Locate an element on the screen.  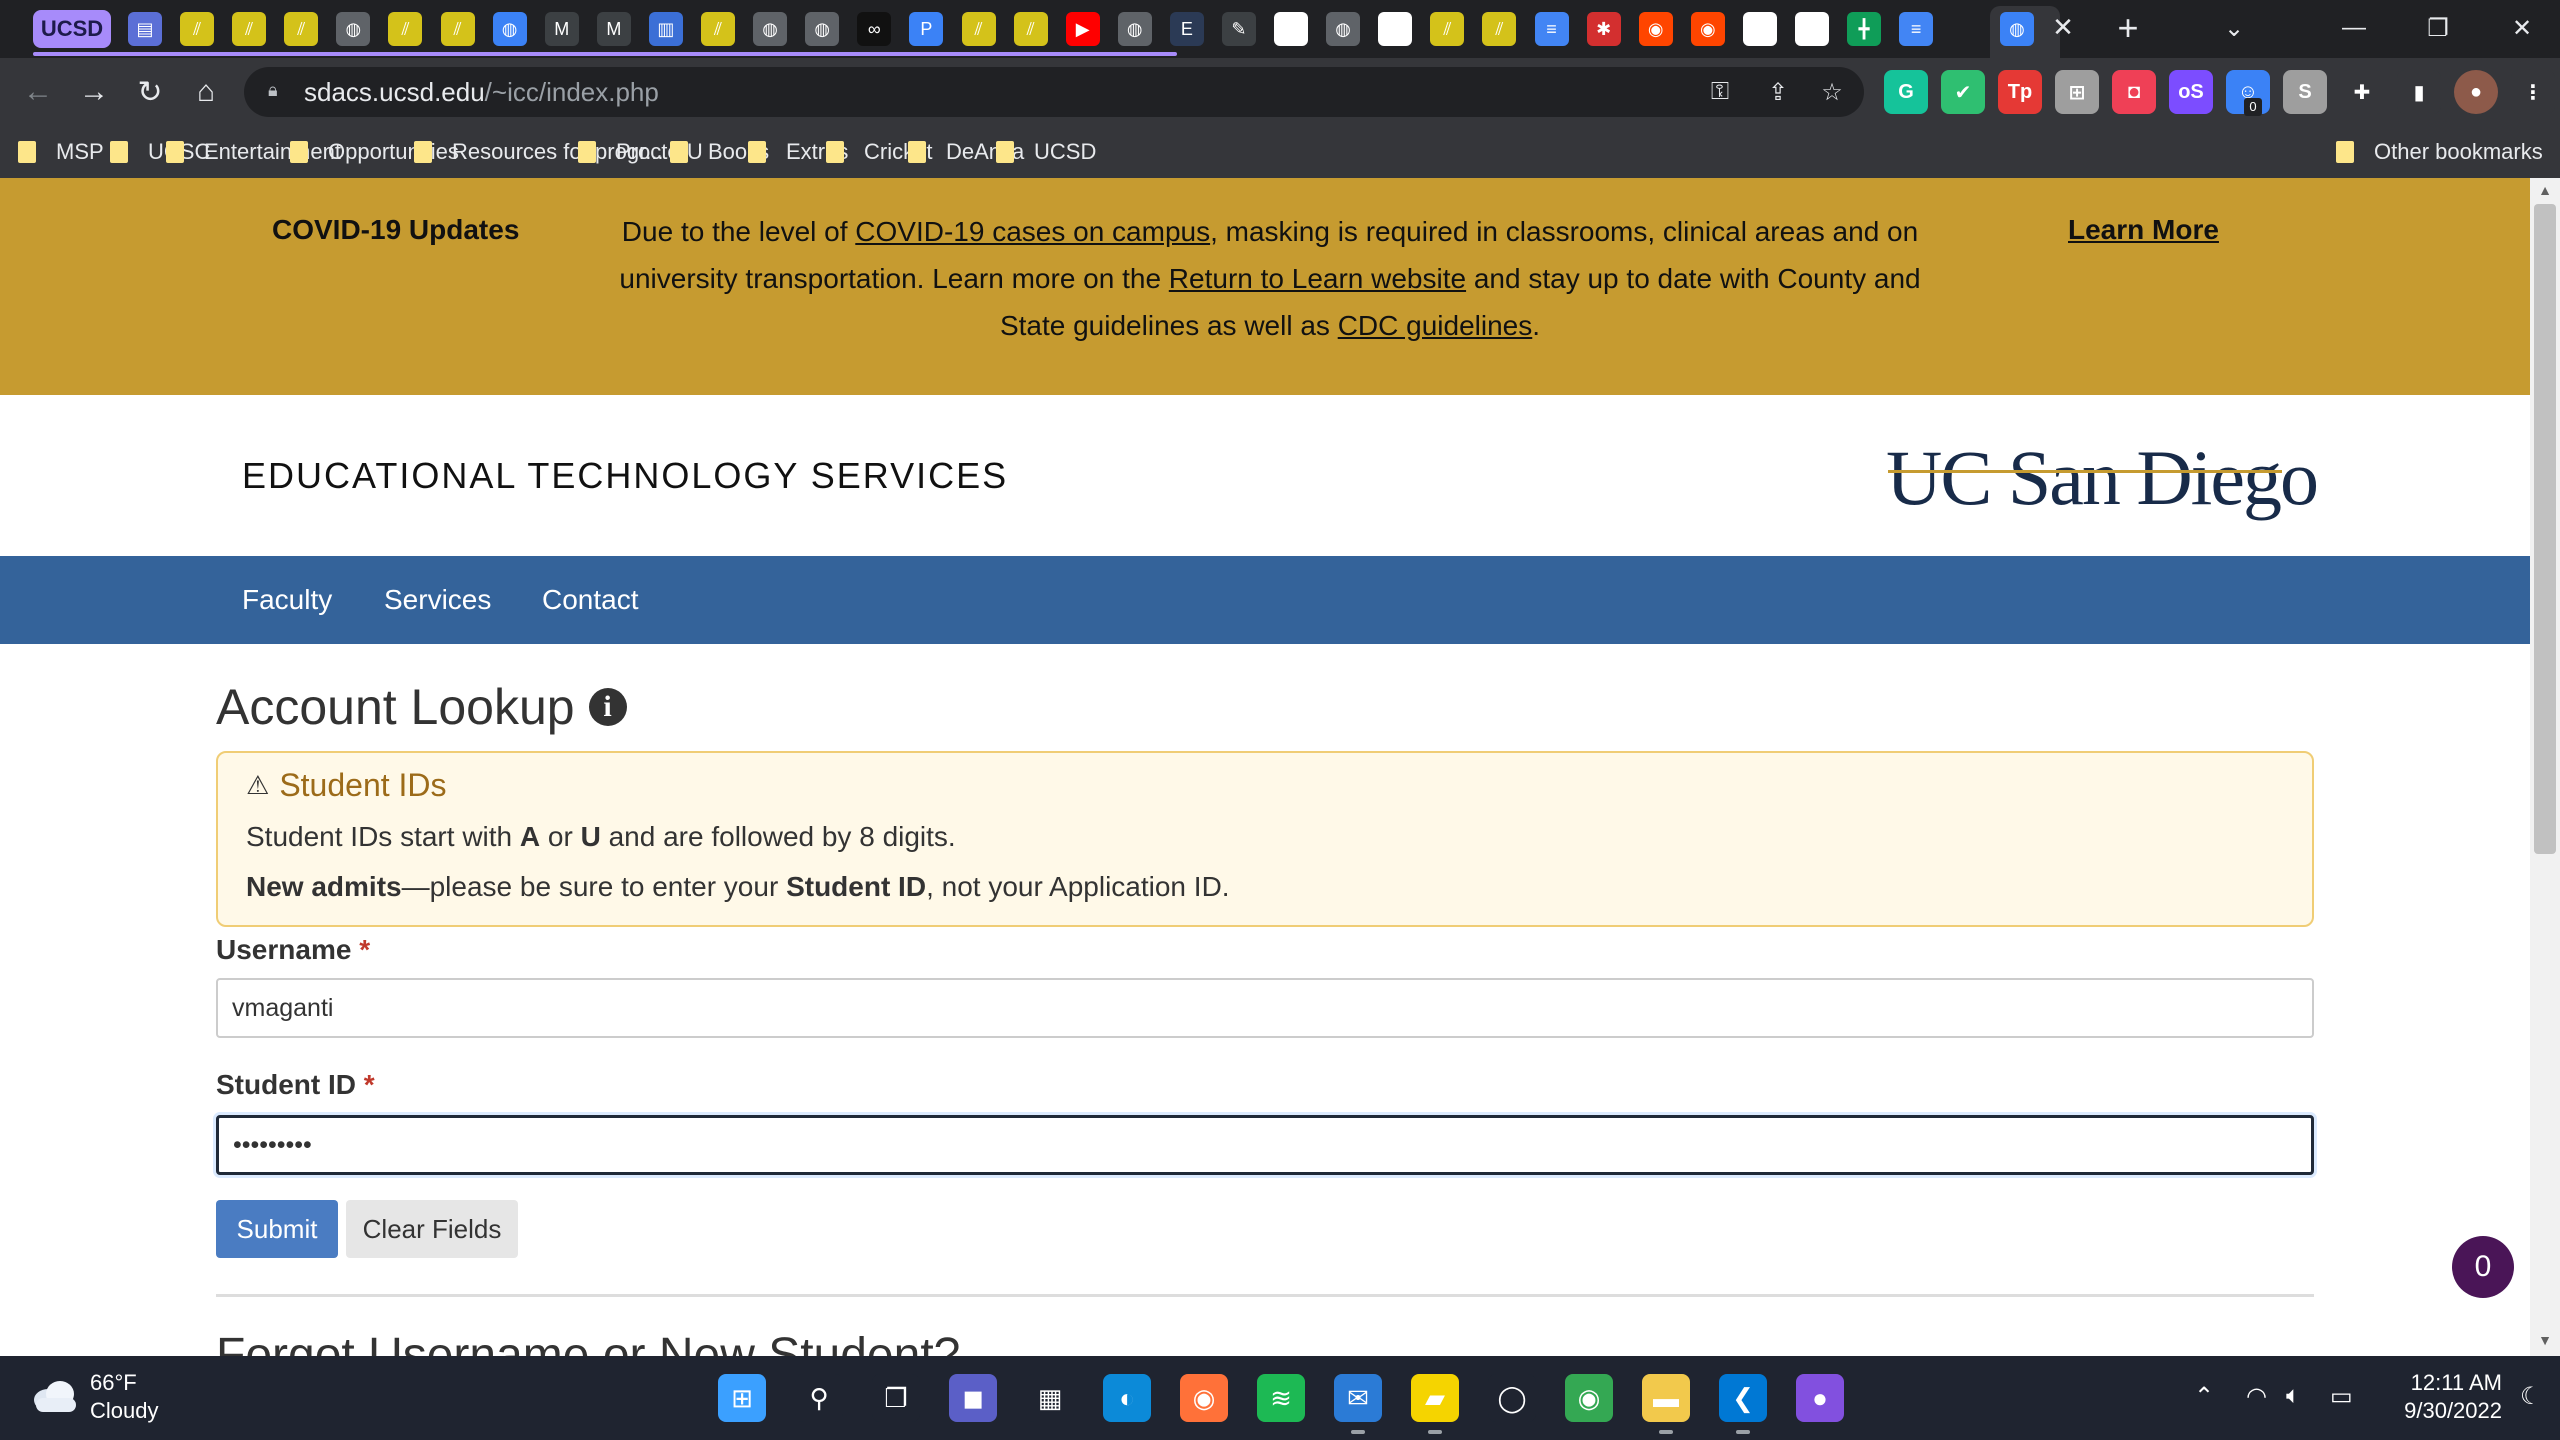
p-icon: P is located at coordinates (926, 29).